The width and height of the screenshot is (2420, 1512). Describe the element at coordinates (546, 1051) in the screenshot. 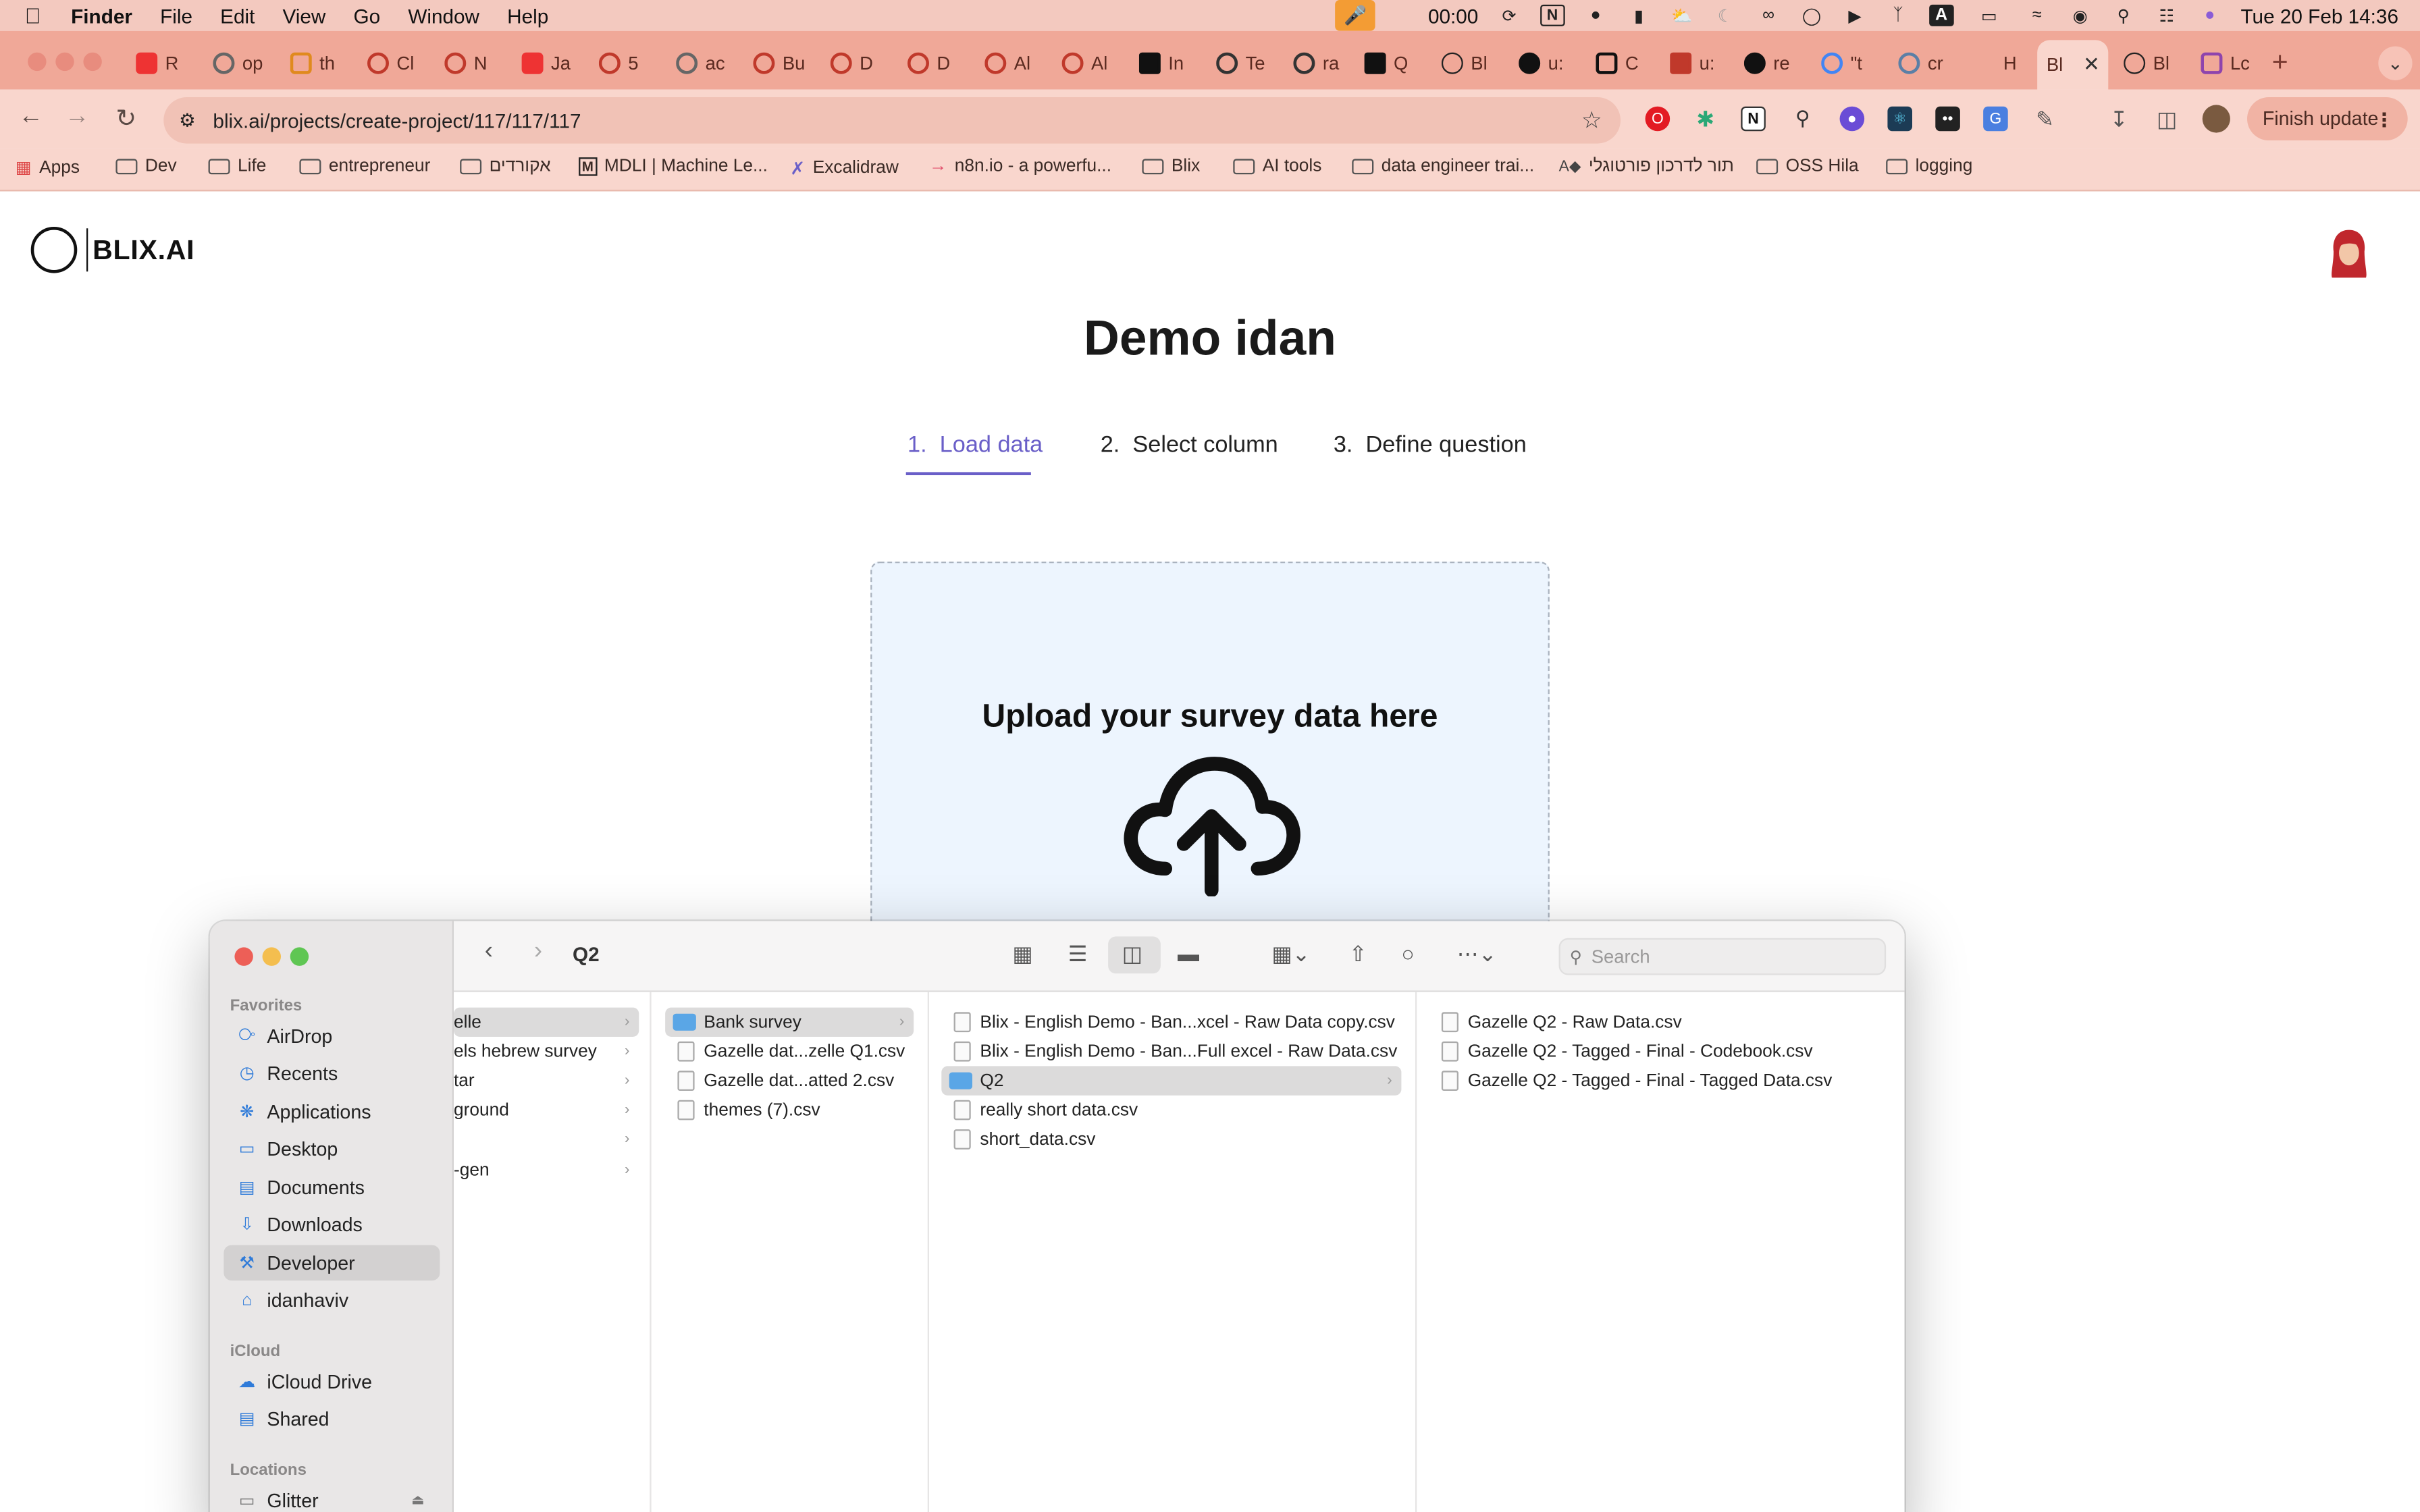

I see `folder-row: els hebrew survey ›` at that location.